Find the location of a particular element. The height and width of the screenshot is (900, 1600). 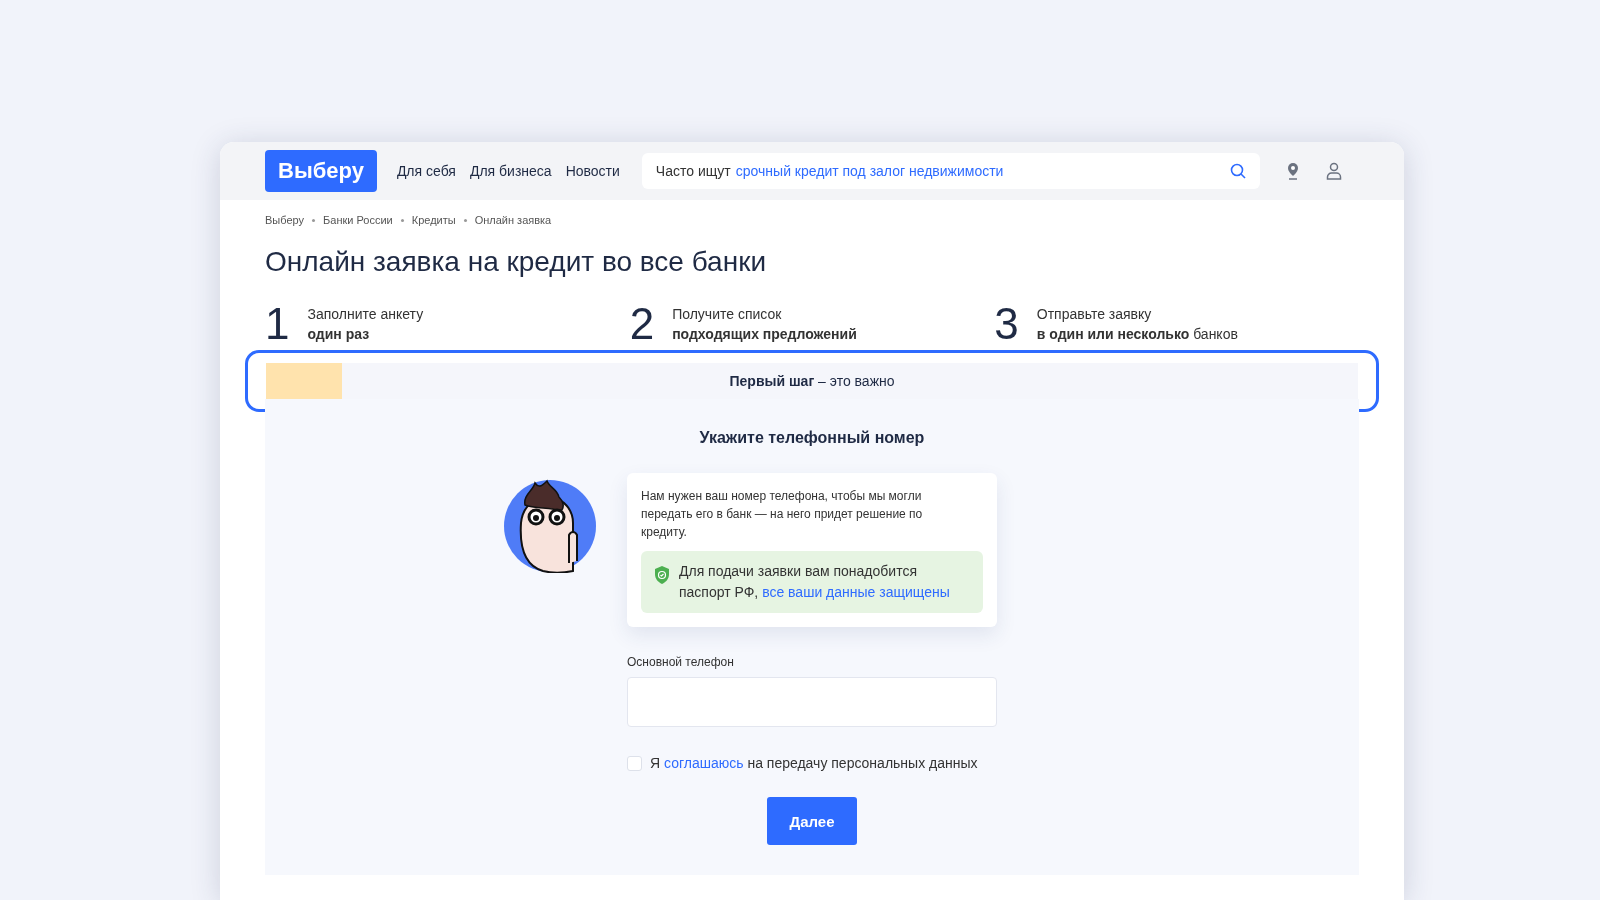

consent-checkbox is located at coordinates (634, 763).